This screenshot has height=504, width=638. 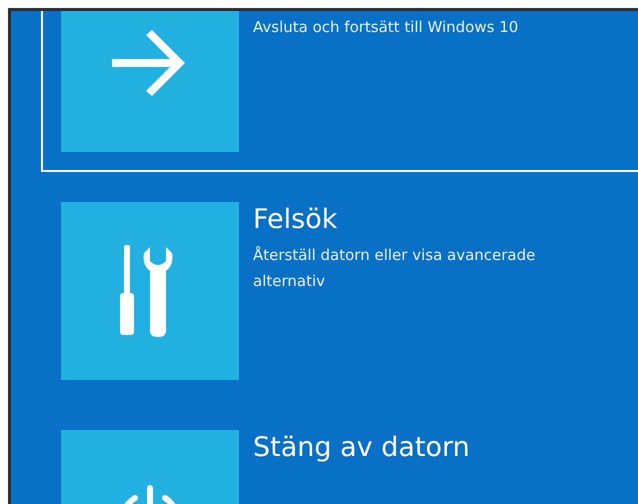 What do you see at coordinates (361, 448) in the screenshot?
I see `option-title: Stäng av datorn` at bounding box center [361, 448].